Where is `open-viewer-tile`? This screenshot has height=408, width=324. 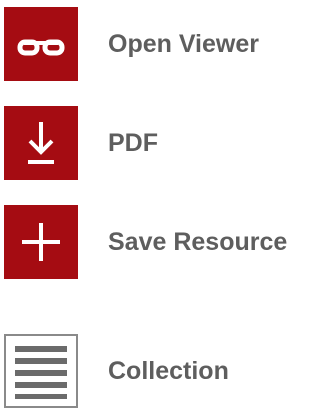 open-viewer-tile is located at coordinates (41, 44).